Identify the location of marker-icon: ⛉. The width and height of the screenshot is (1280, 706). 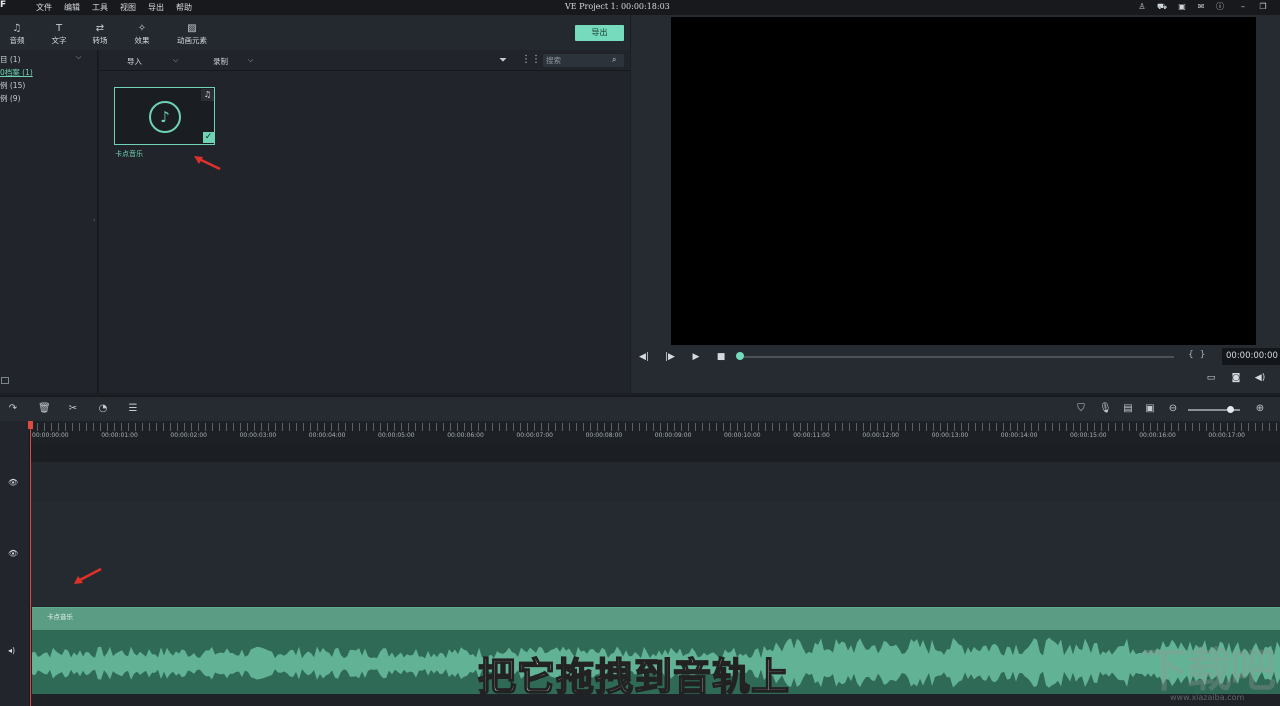
(1081, 408).